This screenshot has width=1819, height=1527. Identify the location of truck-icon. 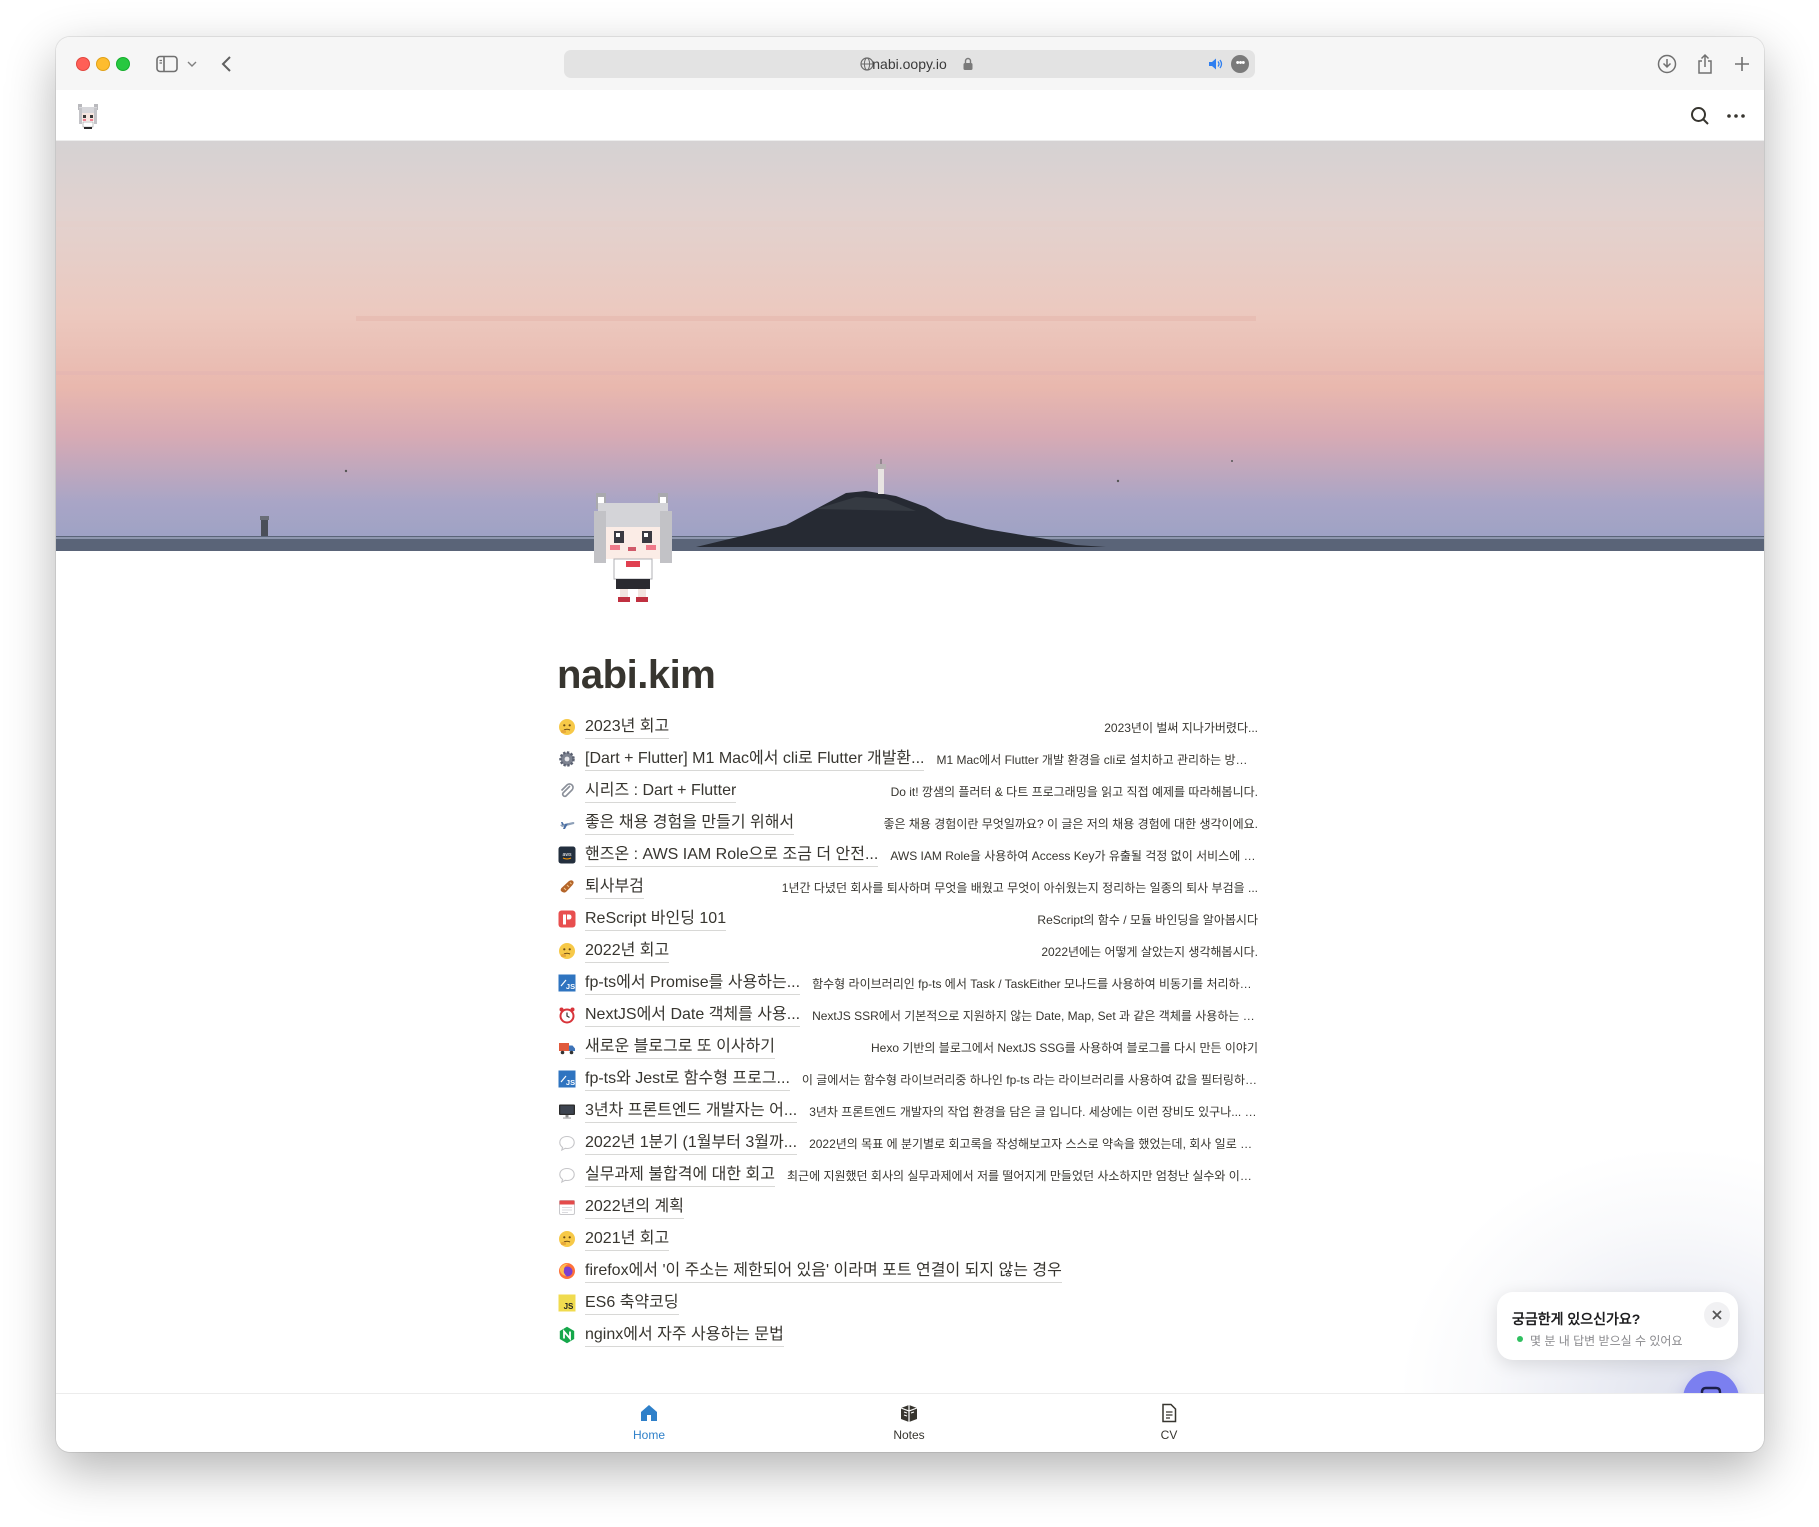
(567, 1047).